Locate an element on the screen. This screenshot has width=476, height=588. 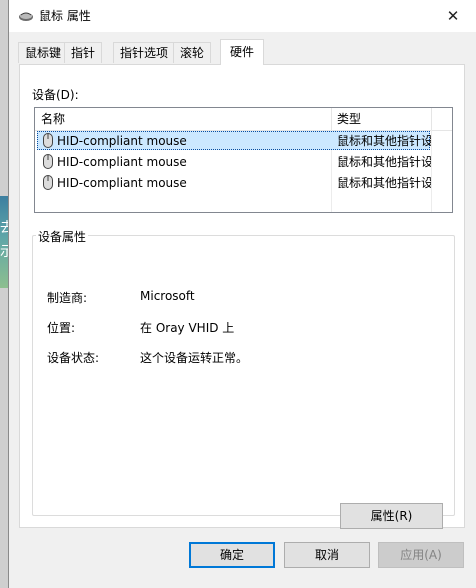
column-header-type: 类型 is located at coordinates (381, 119).